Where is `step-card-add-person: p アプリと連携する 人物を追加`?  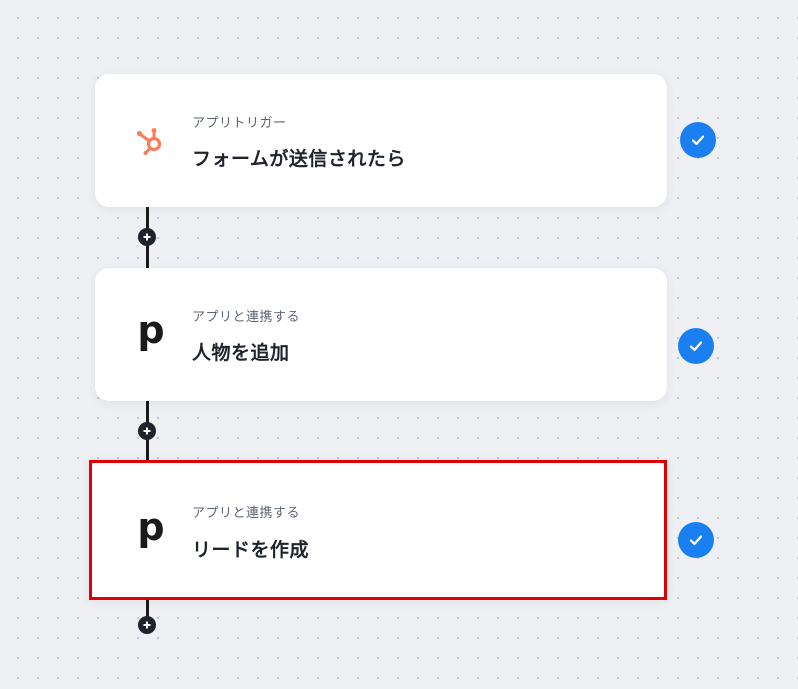 step-card-add-person: p アプリと連携する 人物を追加 is located at coordinates (381, 334).